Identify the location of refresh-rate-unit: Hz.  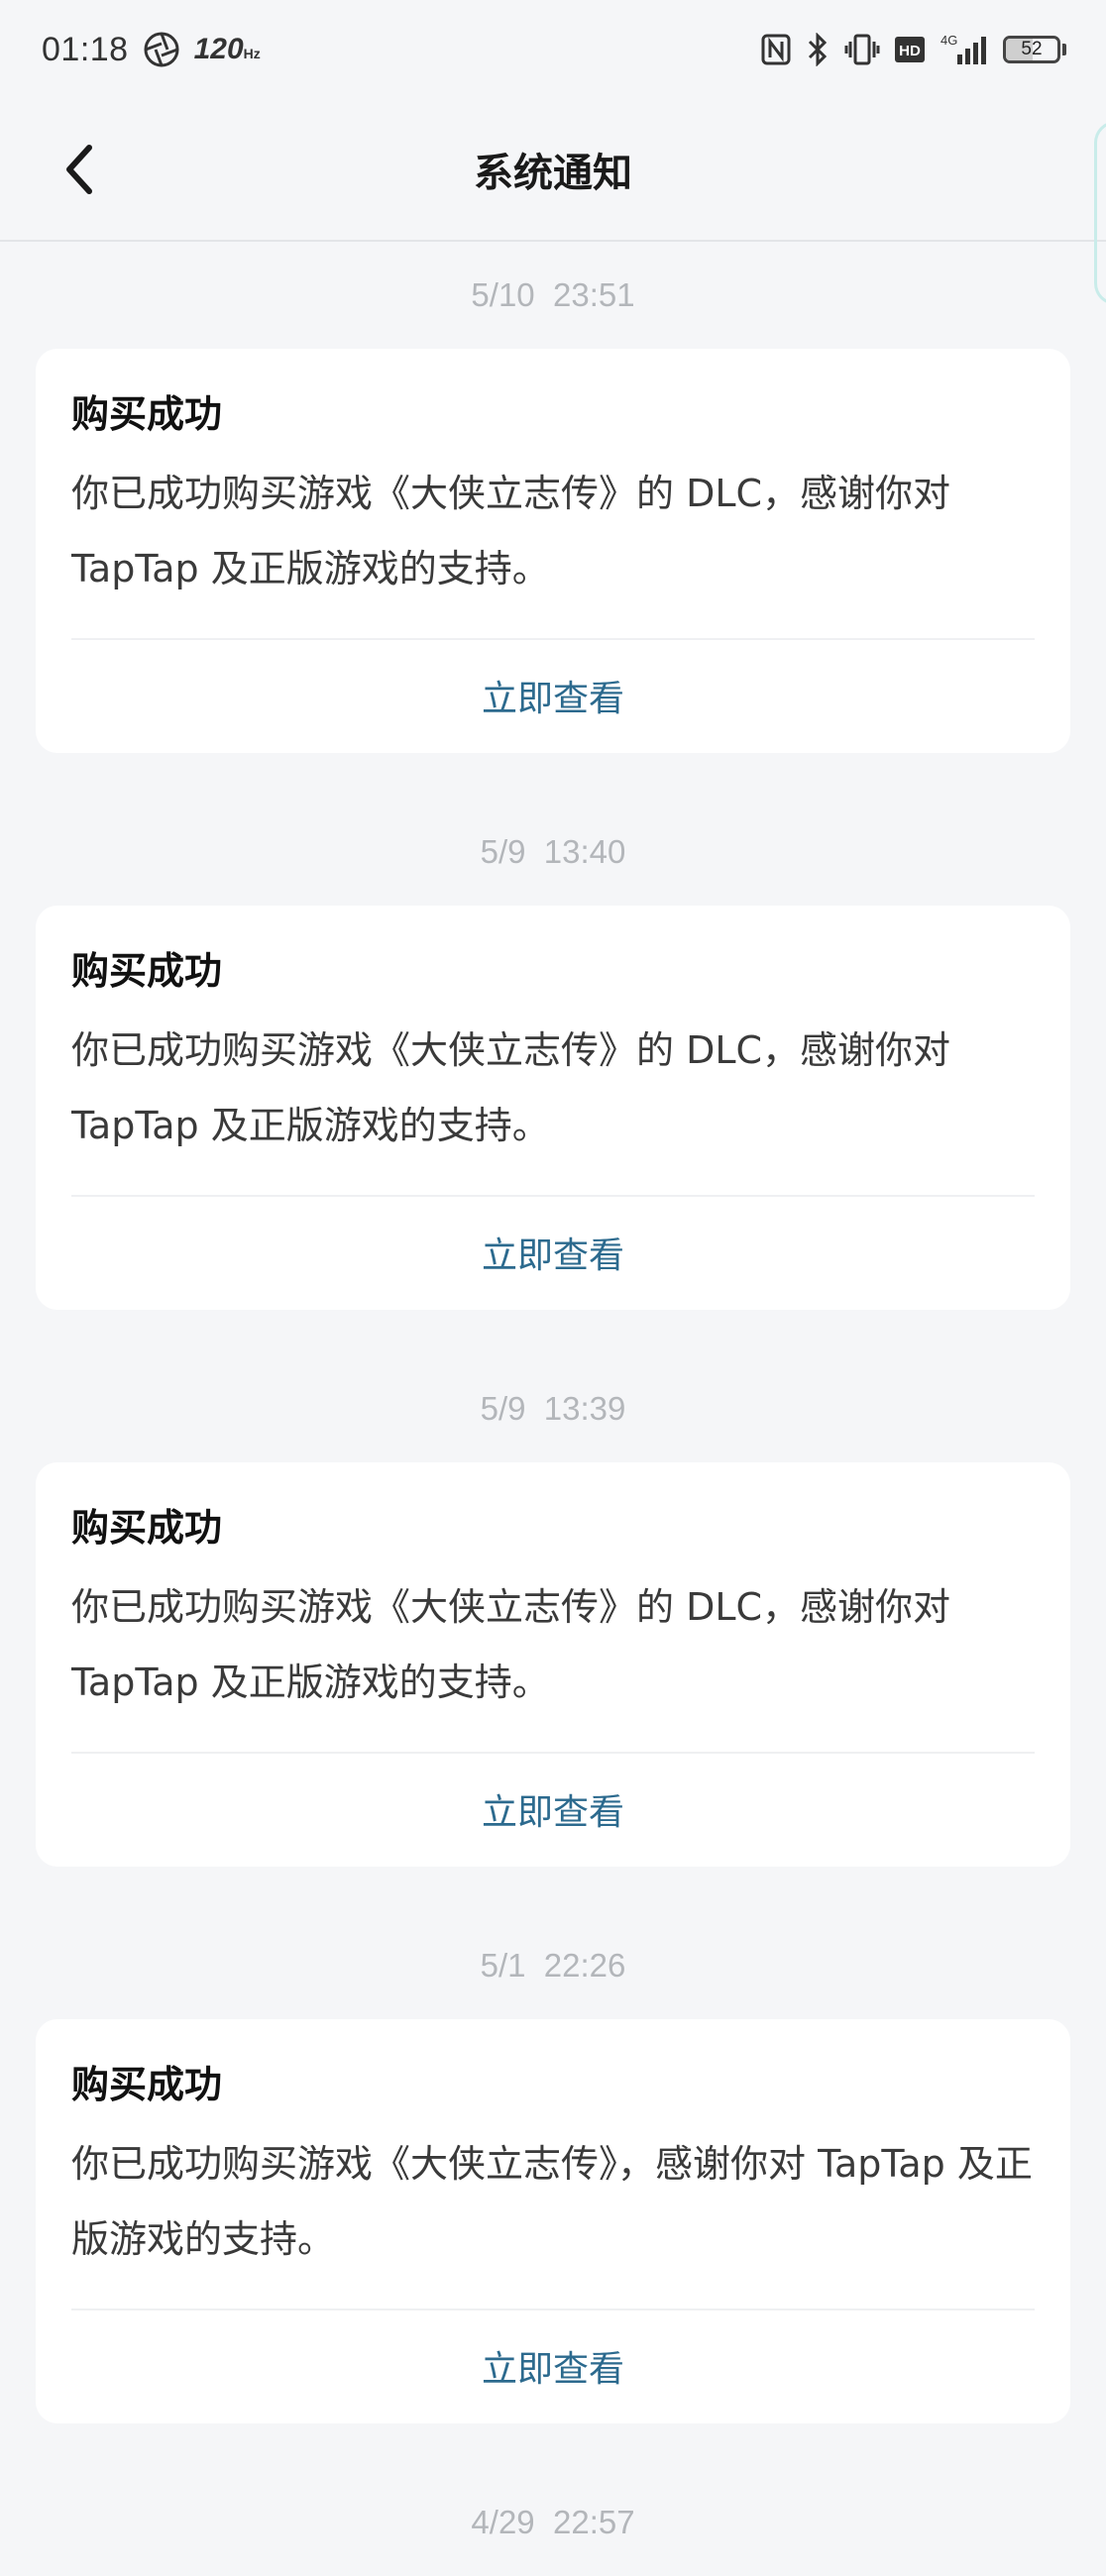
(252, 53).